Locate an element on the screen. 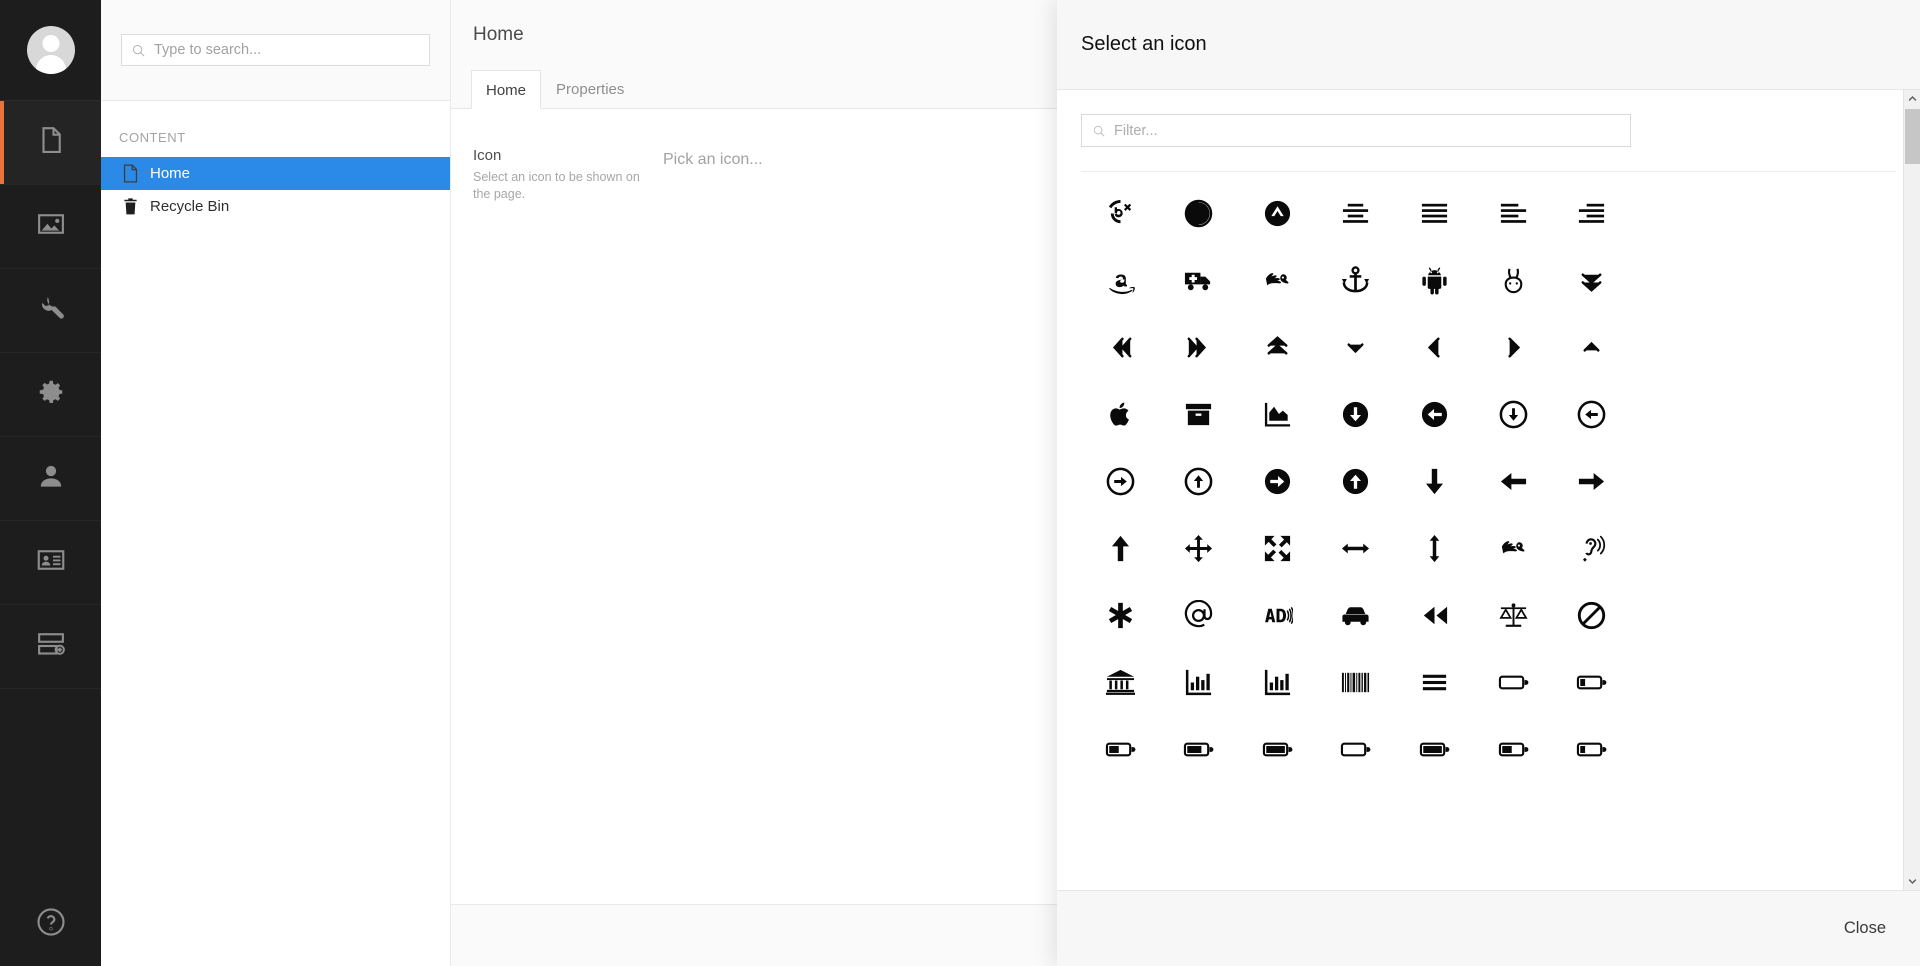  angle-double-left-icon is located at coordinates (1120, 347).